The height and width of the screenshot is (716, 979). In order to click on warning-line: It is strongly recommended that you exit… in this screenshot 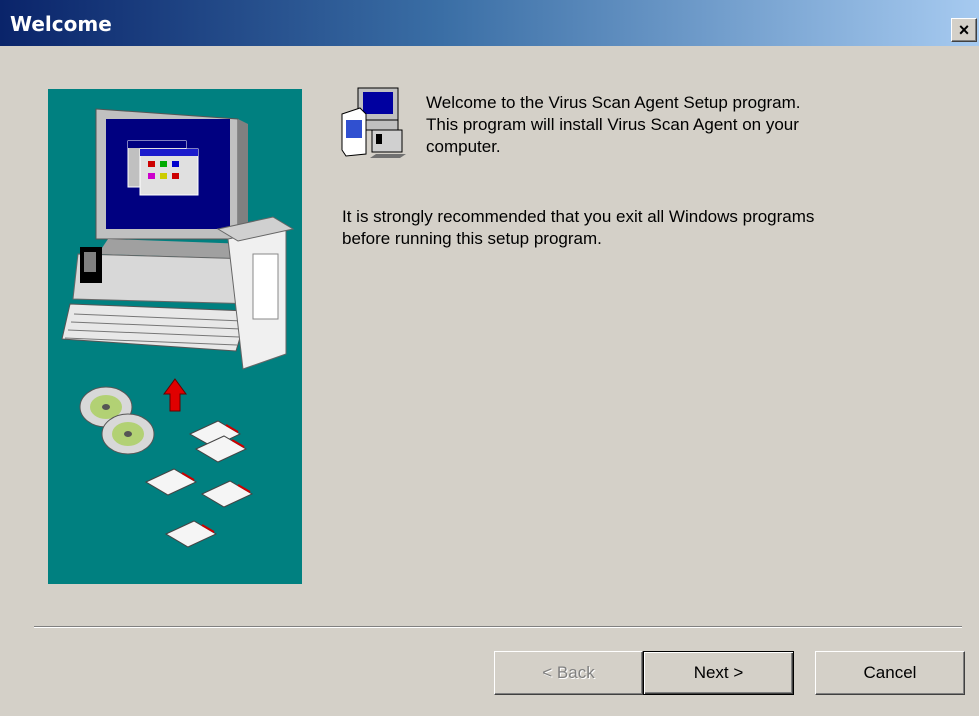, I will do `click(578, 216)`.